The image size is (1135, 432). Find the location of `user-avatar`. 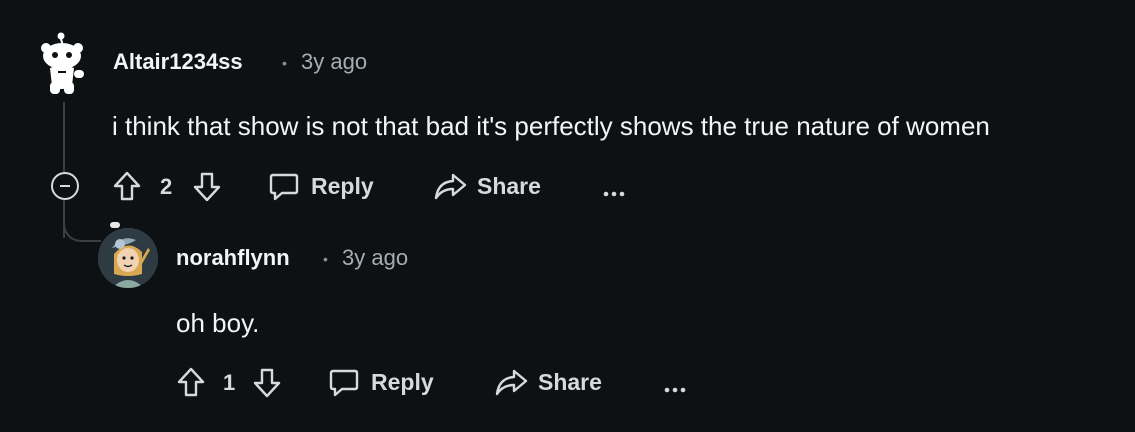

user-avatar is located at coordinates (128, 258).